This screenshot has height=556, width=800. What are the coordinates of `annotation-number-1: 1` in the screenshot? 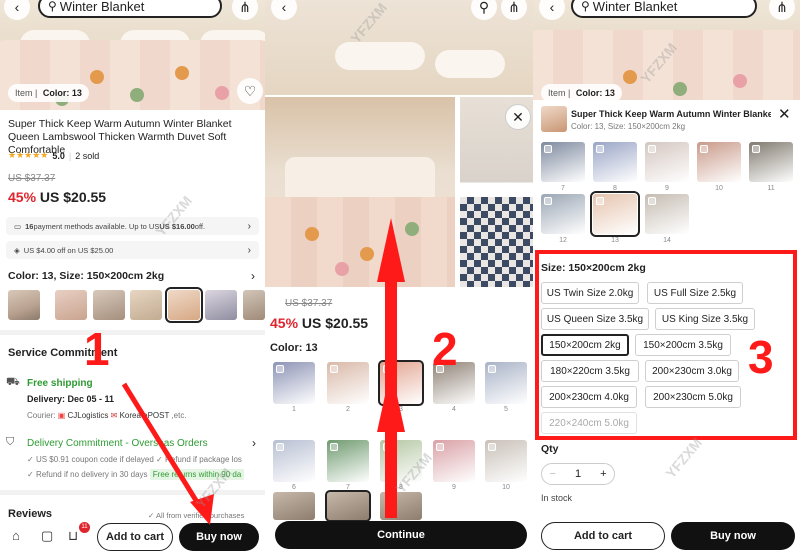 It's located at (97, 349).